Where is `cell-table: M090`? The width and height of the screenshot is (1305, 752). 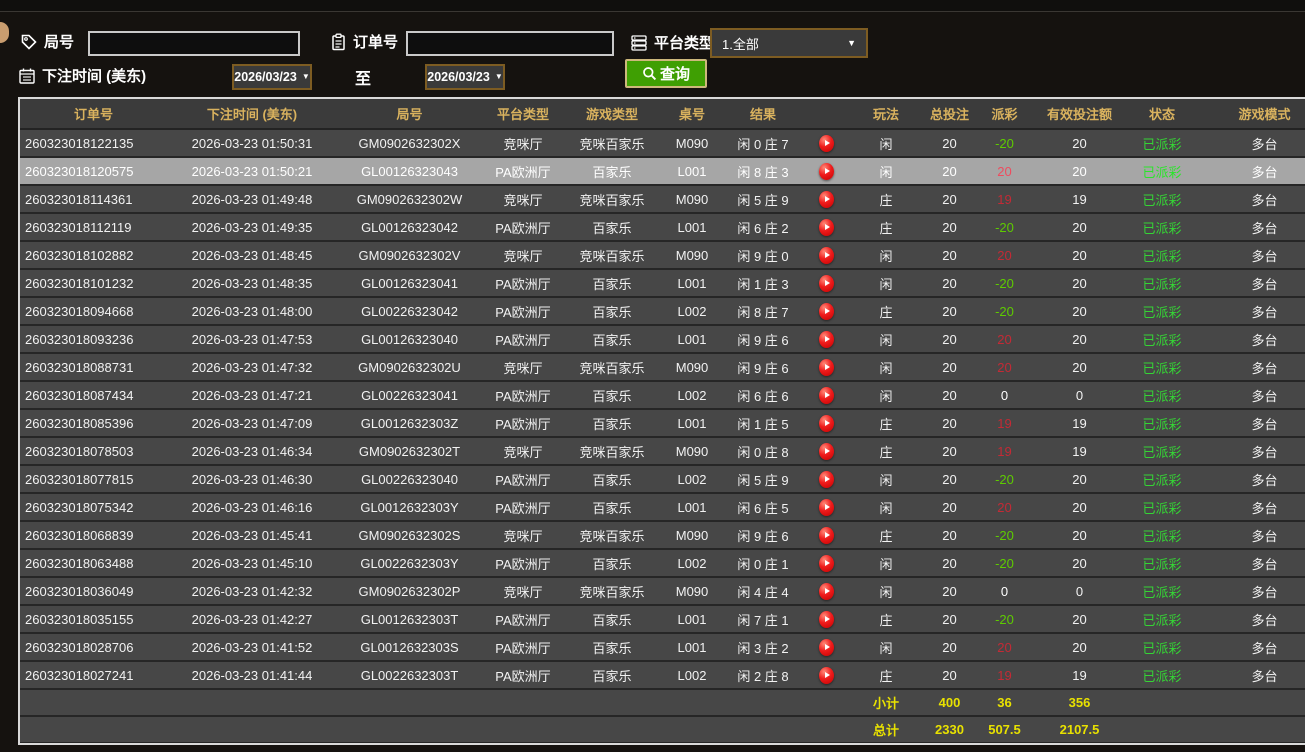 cell-table: M090 is located at coordinates (692, 255).